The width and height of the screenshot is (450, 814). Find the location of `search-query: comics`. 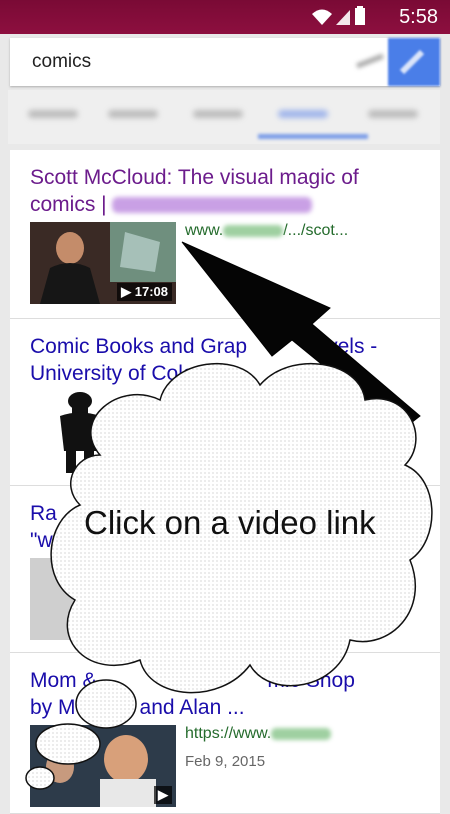

search-query: comics is located at coordinates (61, 62).